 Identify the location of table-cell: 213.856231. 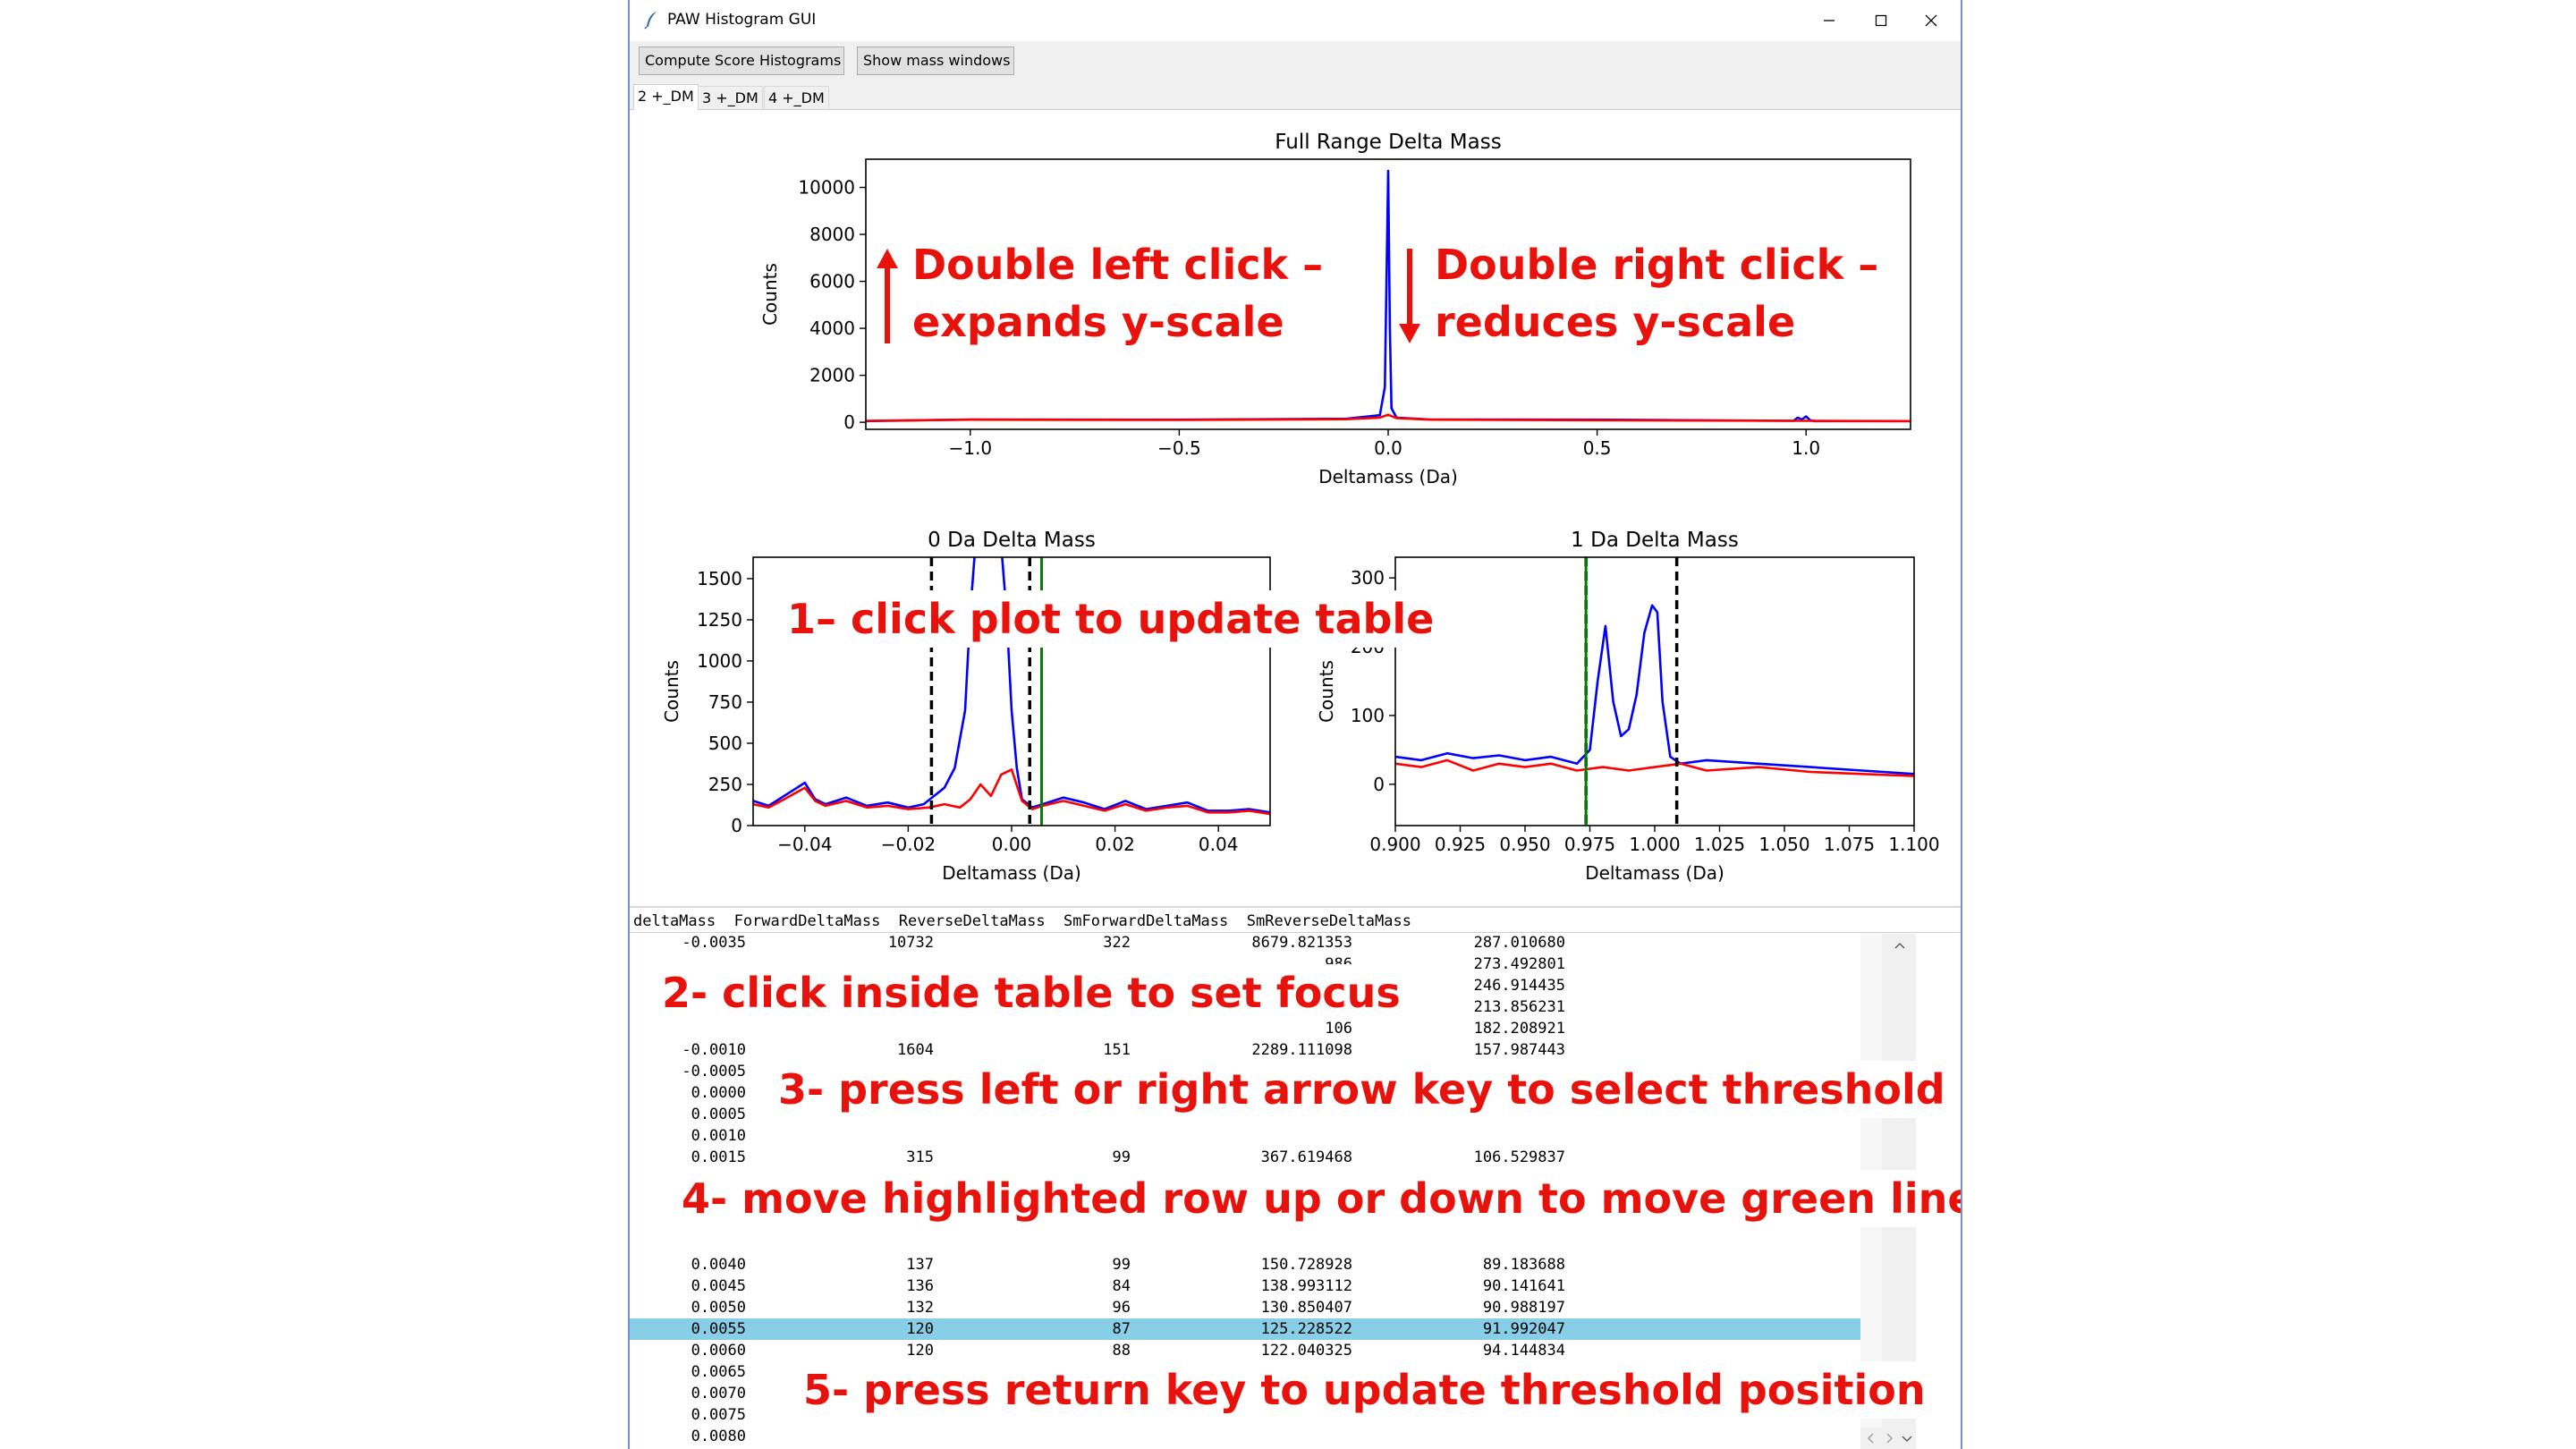
(1519, 1007).